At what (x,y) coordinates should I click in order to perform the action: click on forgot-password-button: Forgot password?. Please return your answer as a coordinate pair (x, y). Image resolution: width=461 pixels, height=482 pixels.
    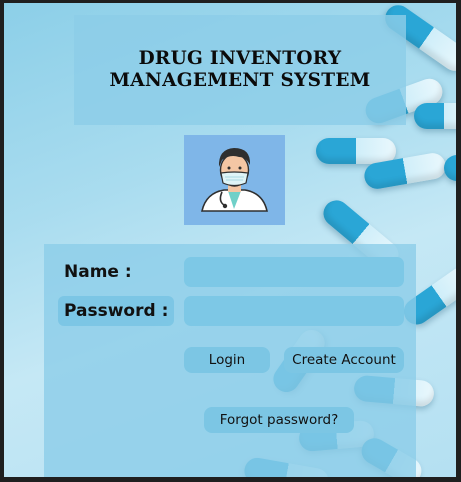
    Looking at the image, I should click on (279, 420).